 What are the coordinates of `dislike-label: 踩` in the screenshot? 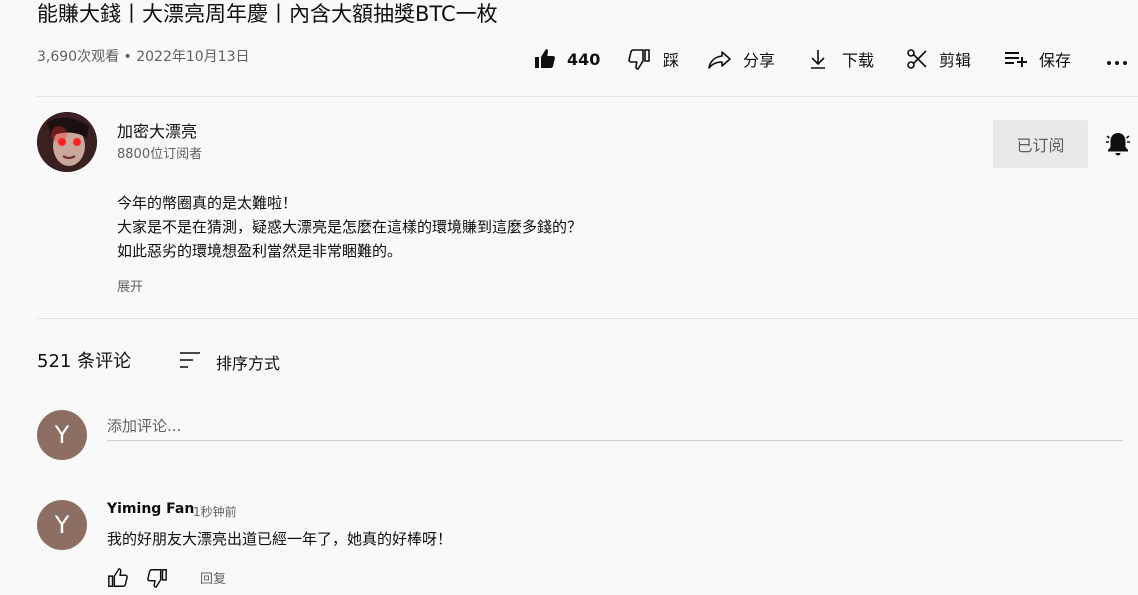 It's located at (671, 60).